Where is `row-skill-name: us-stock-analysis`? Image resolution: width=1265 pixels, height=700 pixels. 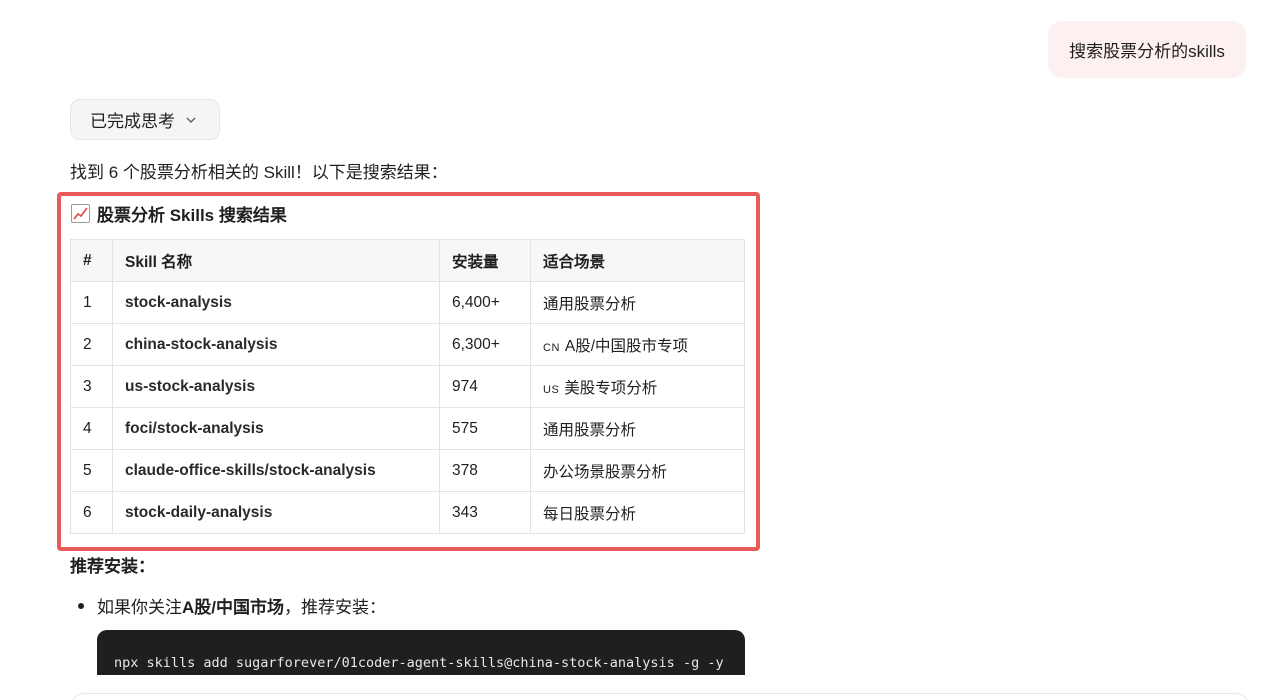 row-skill-name: us-stock-analysis is located at coordinates (276, 386).